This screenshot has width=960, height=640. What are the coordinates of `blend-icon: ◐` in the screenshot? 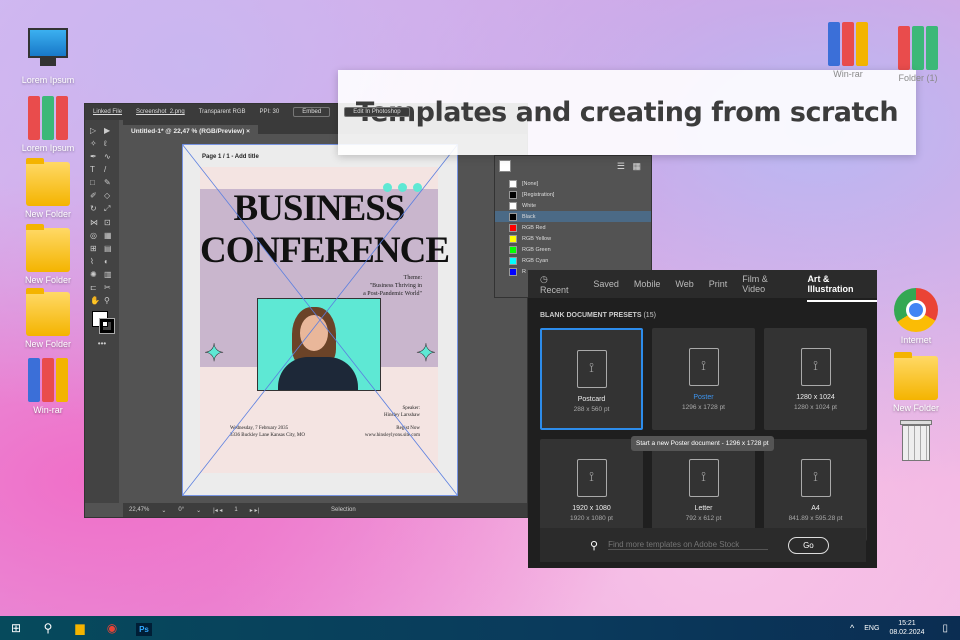 It's located at (109, 261).